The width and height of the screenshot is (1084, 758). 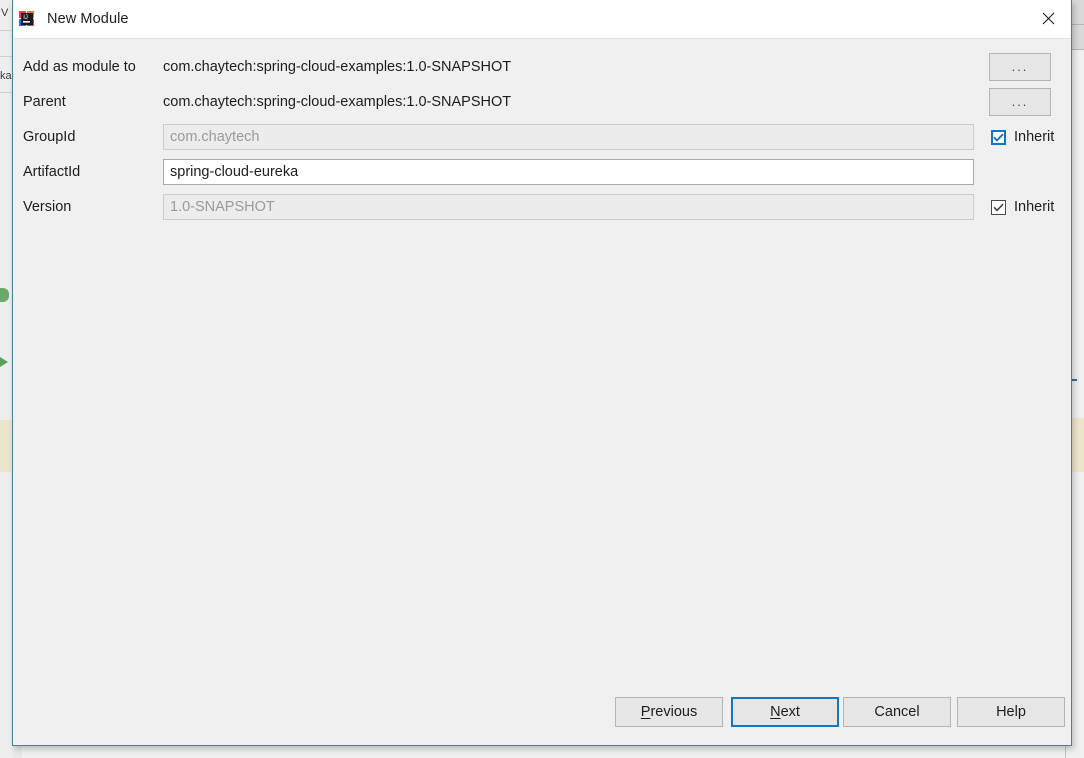 I want to click on groupid-input, so click(x=568, y=137).